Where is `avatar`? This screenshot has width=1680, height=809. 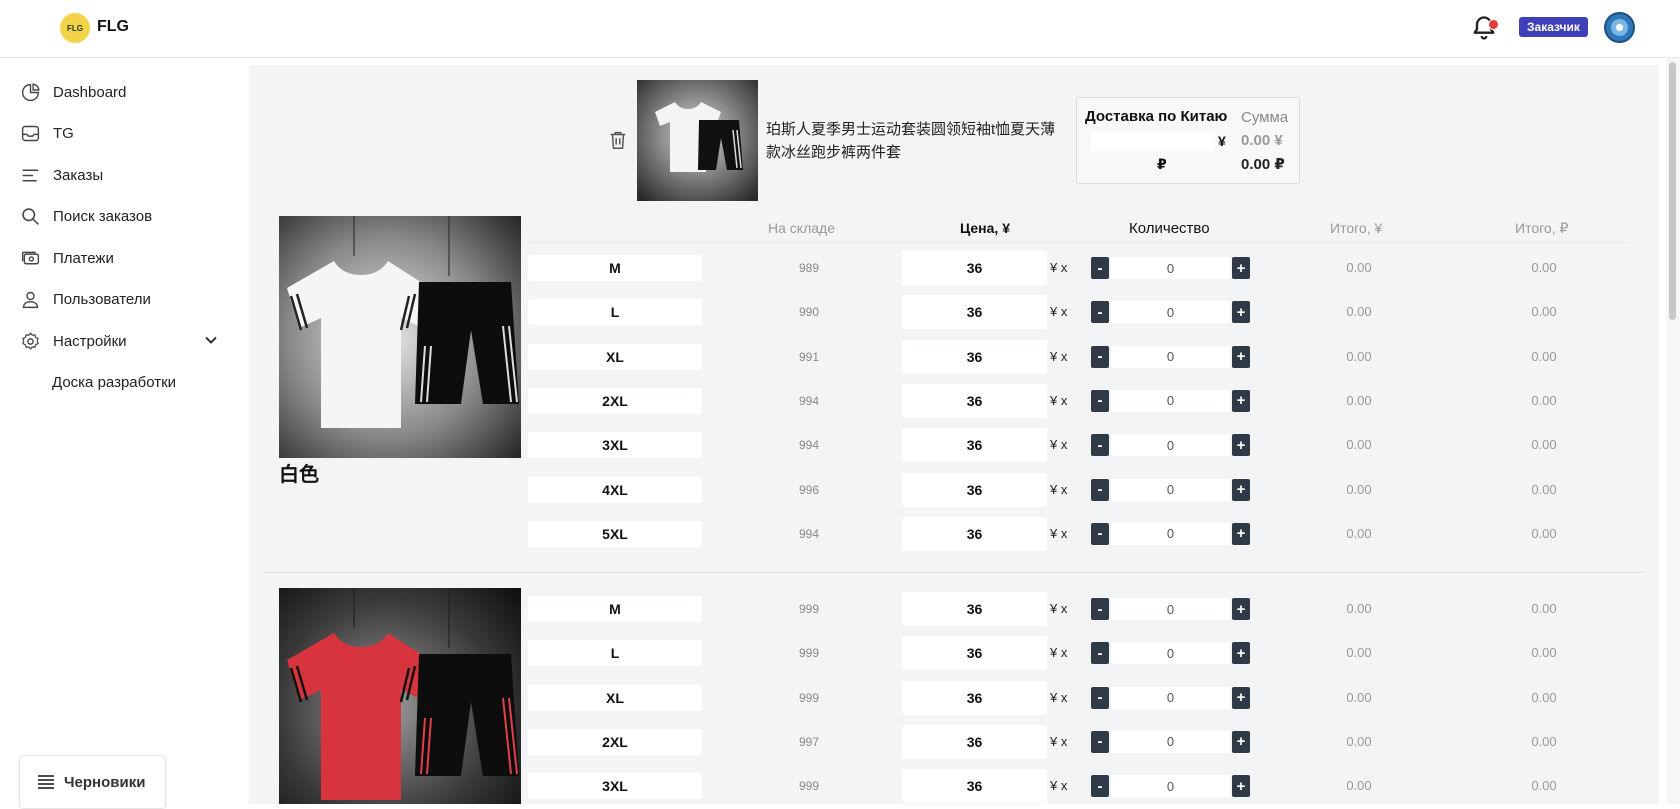 avatar is located at coordinates (1619, 27).